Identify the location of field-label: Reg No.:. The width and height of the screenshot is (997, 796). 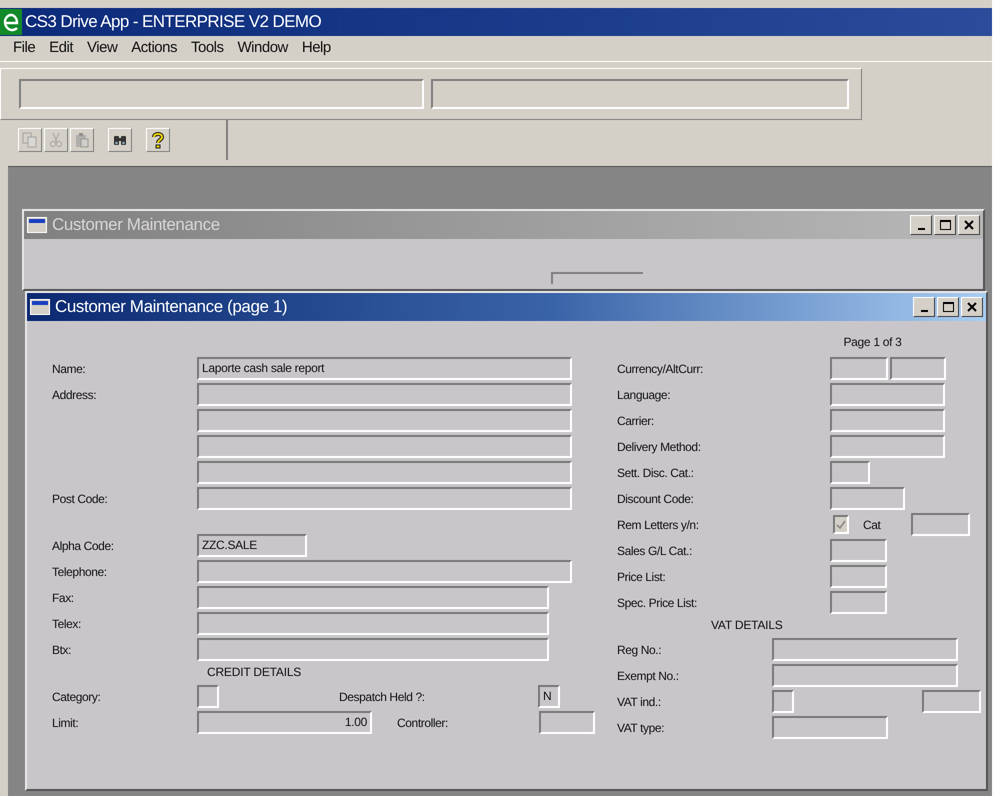
(639, 649).